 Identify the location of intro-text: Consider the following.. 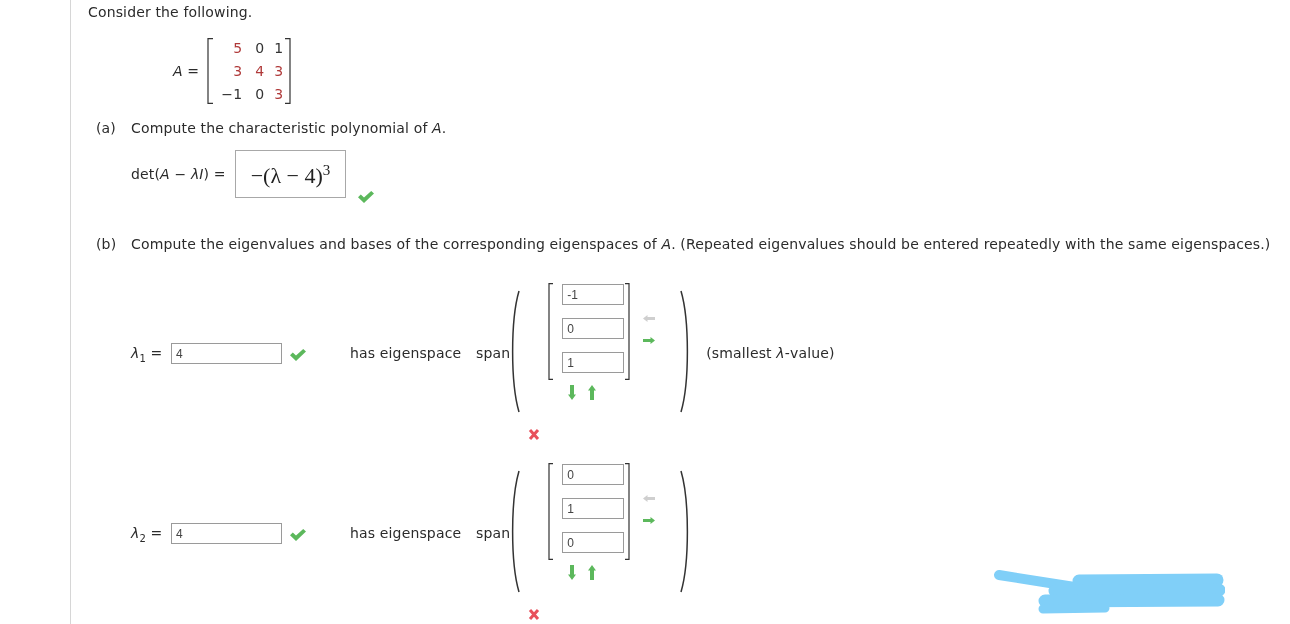
(170, 12).